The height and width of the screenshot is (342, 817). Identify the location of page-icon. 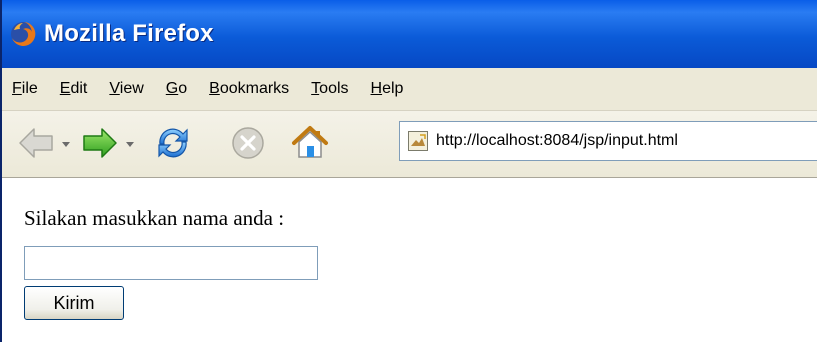
(418, 141).